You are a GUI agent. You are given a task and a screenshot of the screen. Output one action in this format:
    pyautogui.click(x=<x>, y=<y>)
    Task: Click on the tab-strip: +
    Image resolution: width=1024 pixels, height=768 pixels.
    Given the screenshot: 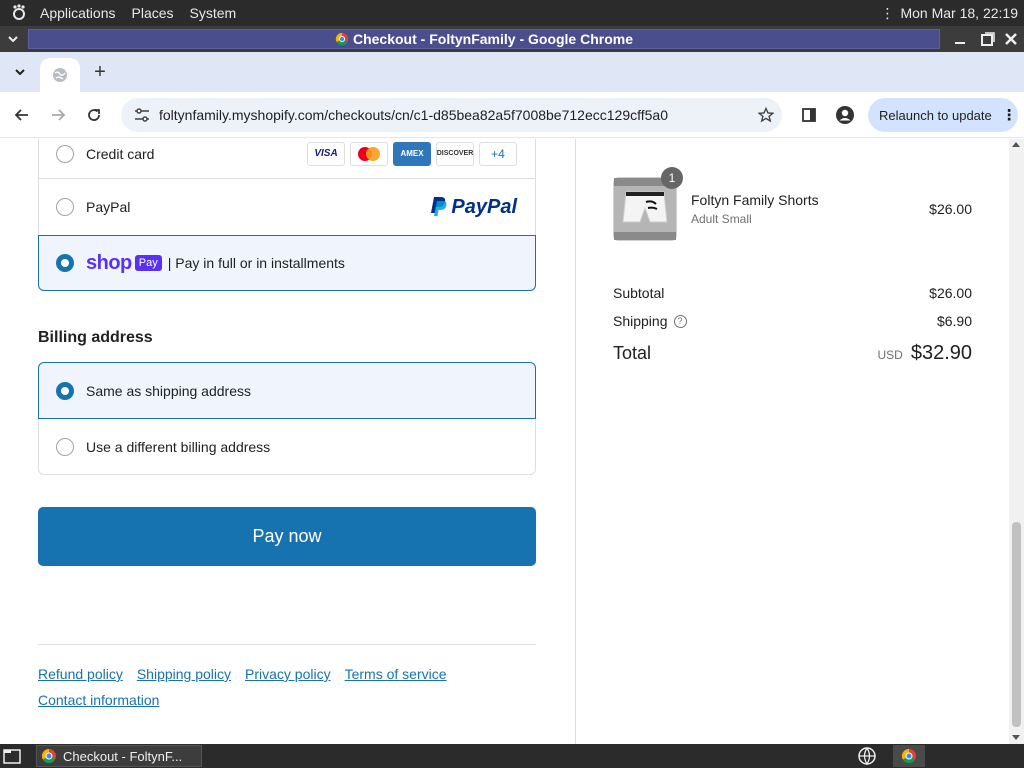 What is the action you would take?
    pyautogui.click(x=512, y=72)
    